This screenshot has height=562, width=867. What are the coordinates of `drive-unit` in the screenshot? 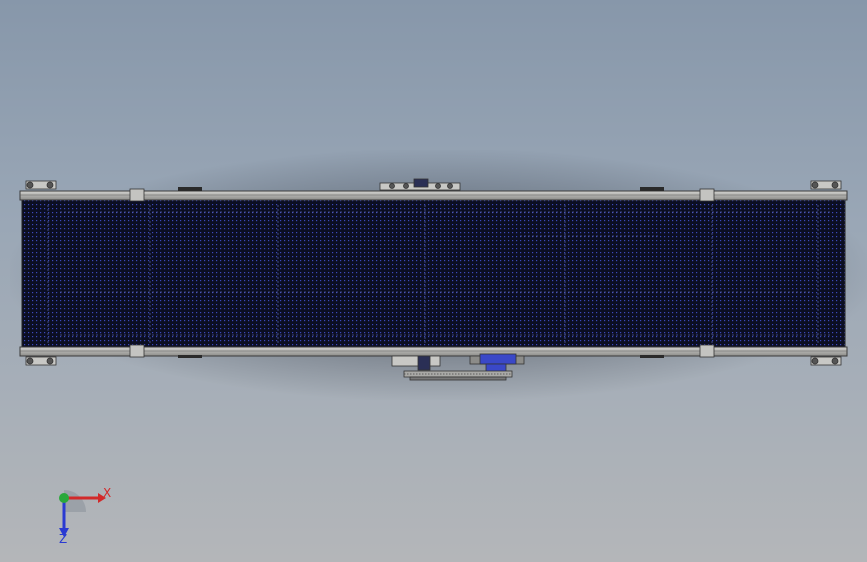 It's located at (458, 367).